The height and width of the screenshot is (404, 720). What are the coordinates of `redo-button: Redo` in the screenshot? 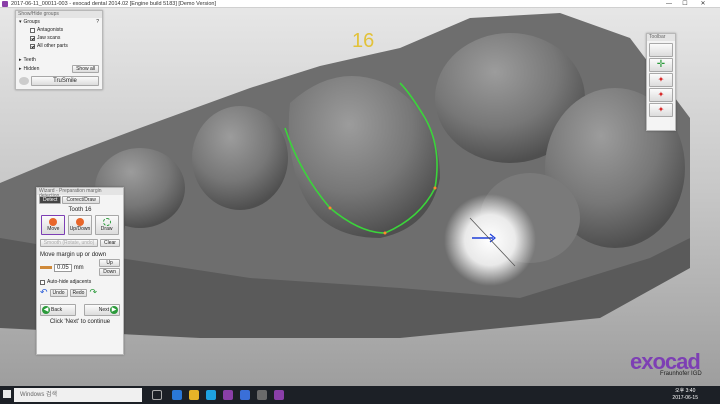 It's located at (78, 292).